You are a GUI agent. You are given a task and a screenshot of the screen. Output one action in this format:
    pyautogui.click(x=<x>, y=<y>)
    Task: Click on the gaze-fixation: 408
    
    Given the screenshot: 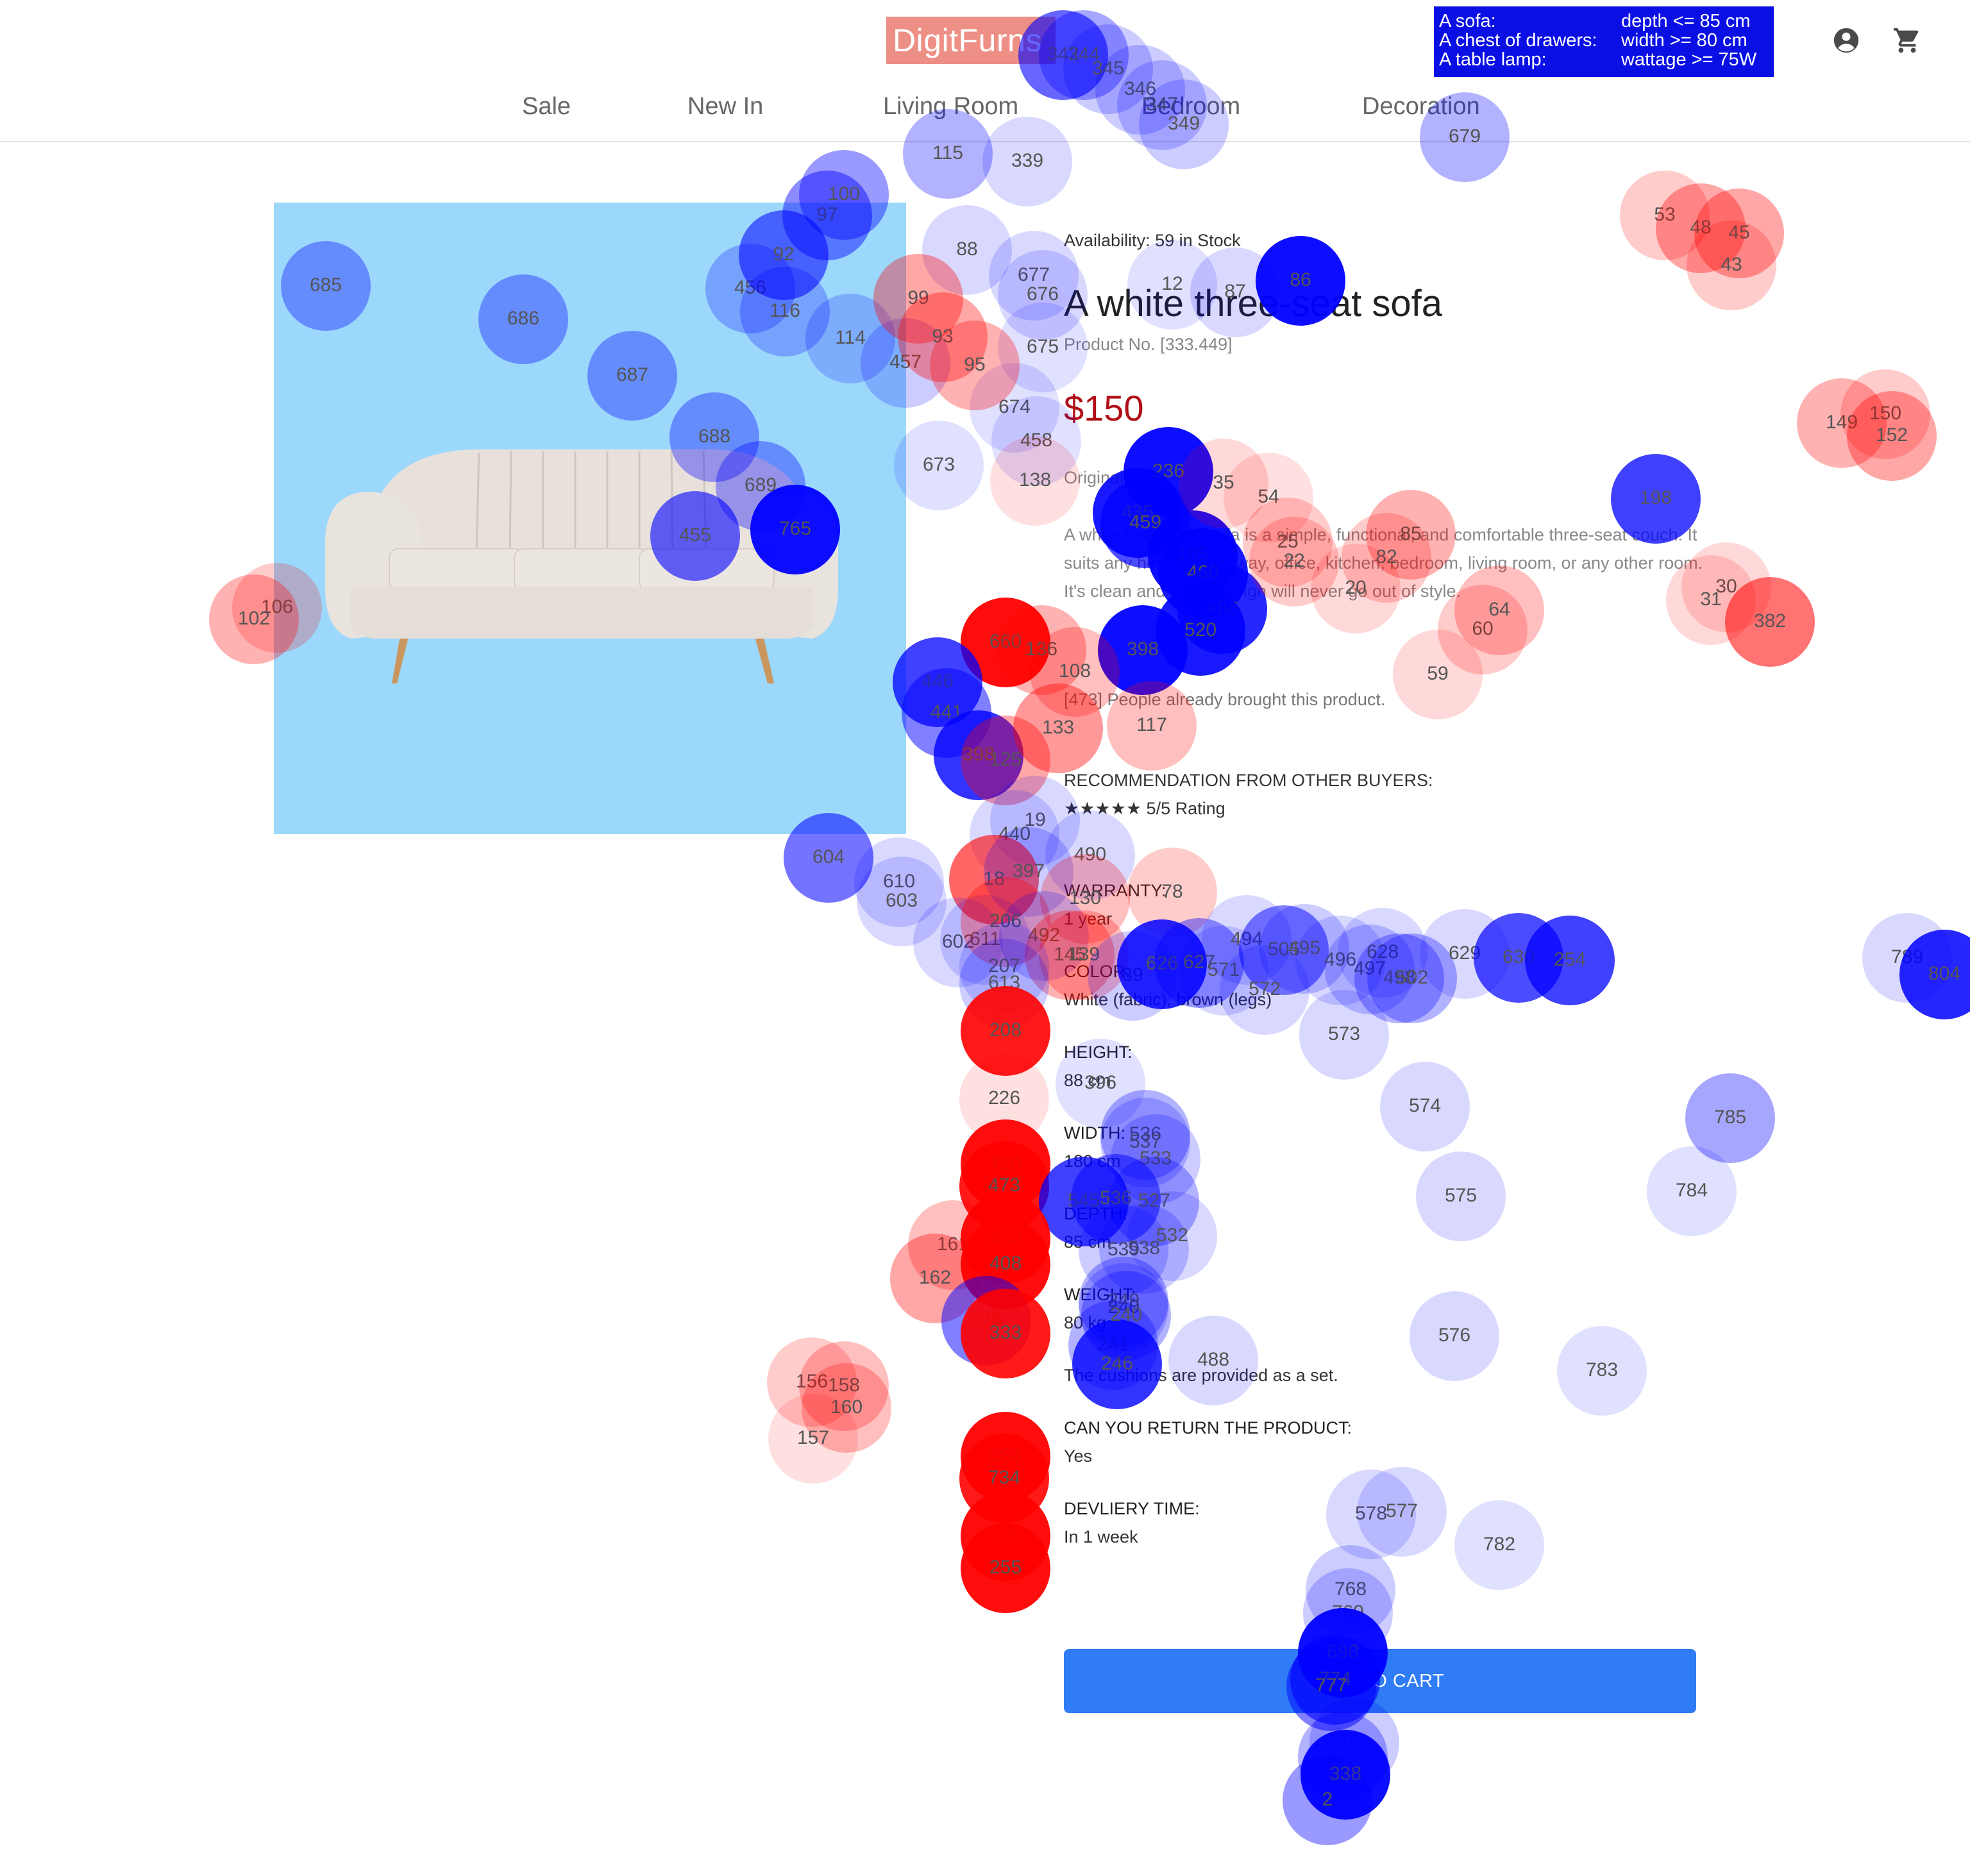 What is the action you would take?
    pyautogui.click(x=1005, y=1264)
    